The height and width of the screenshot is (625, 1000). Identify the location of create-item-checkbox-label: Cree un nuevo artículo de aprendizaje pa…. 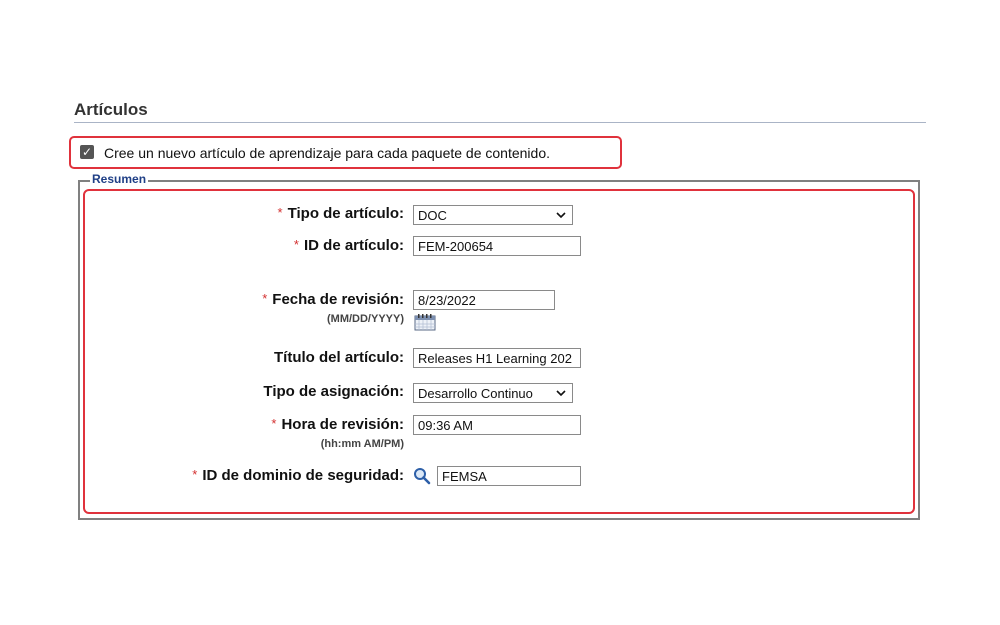
(327, 153).